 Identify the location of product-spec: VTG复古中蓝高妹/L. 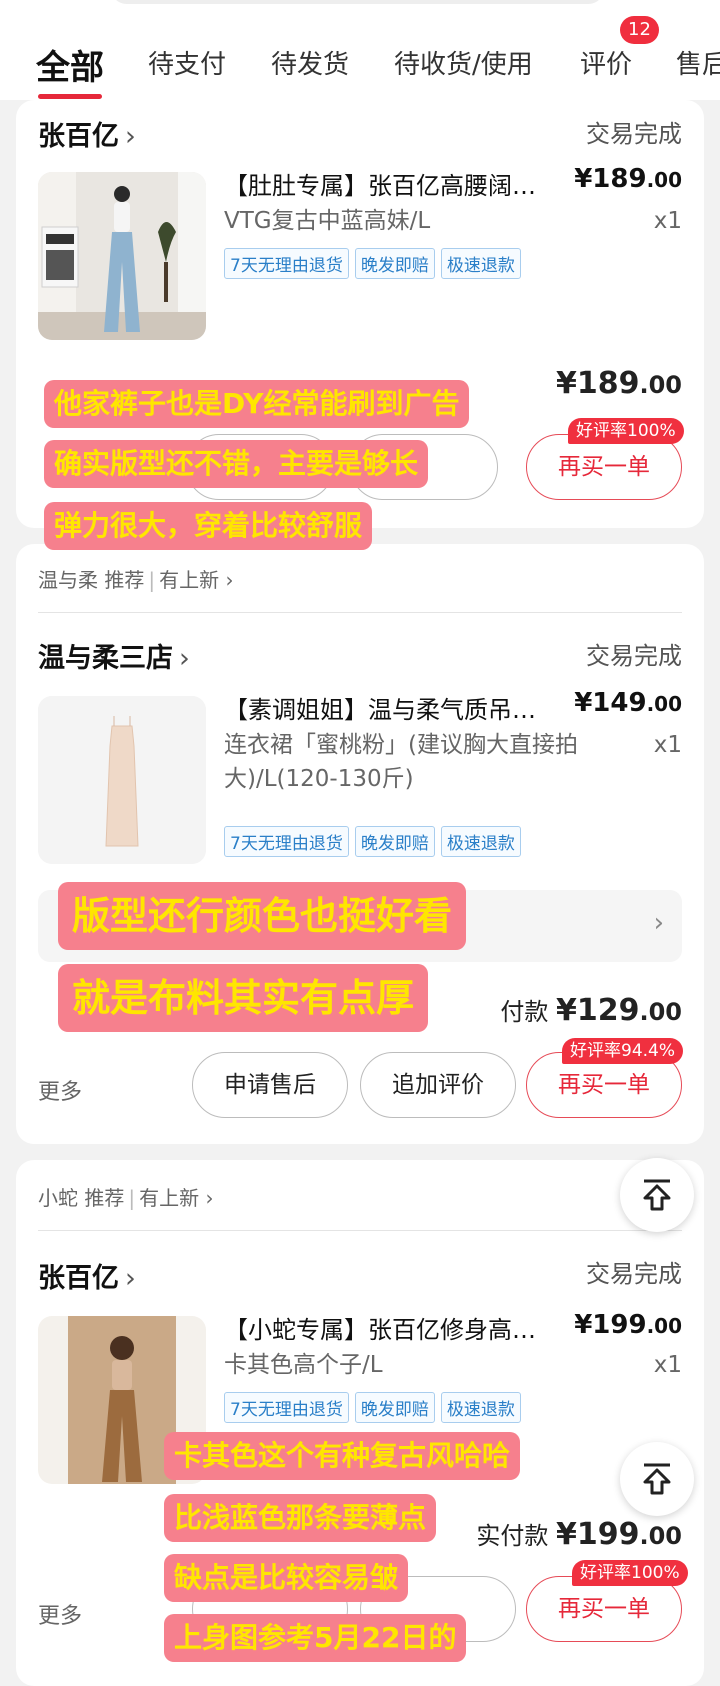
(327, 221).